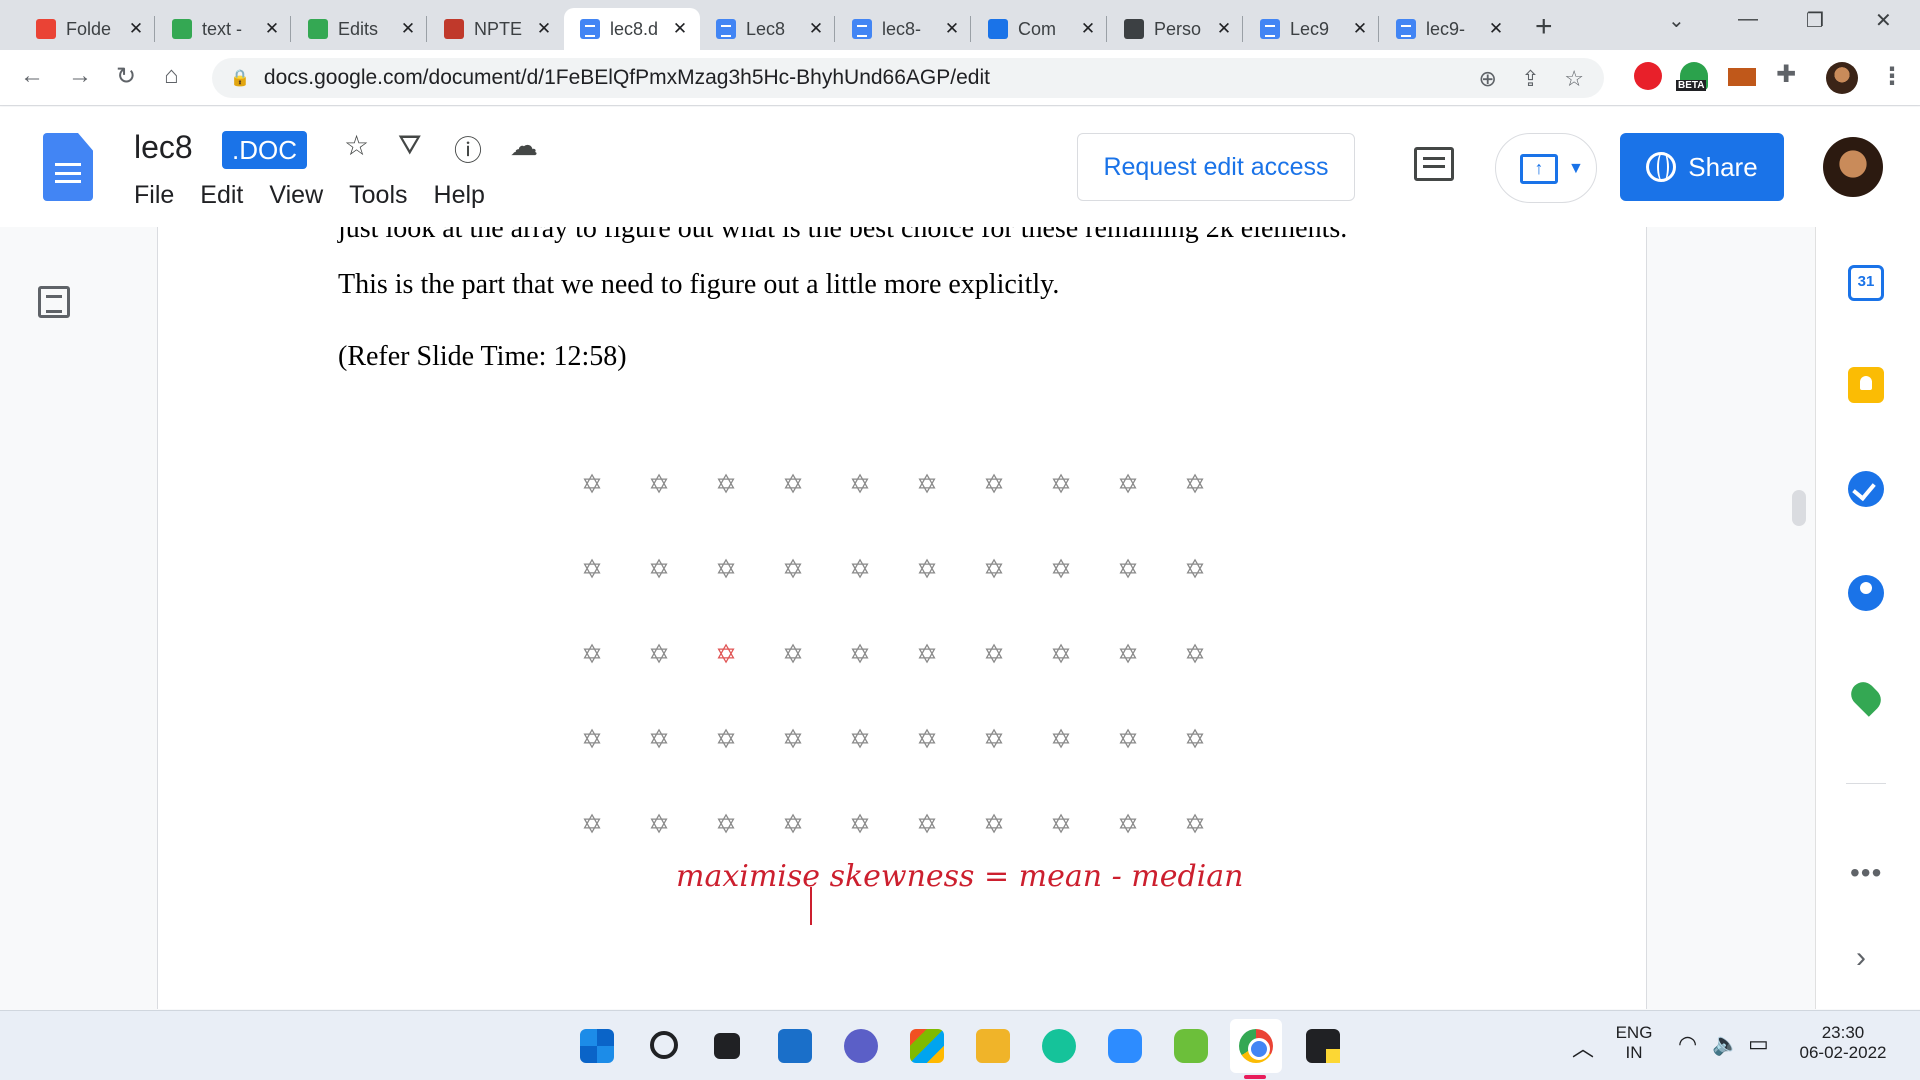 Image resolution: width=1920 pixels, height=1080 pixels. What do you see at coordinates (80, 76) in the screenshot?
I see `forward-icon: →` at bounding box center [80, 76].